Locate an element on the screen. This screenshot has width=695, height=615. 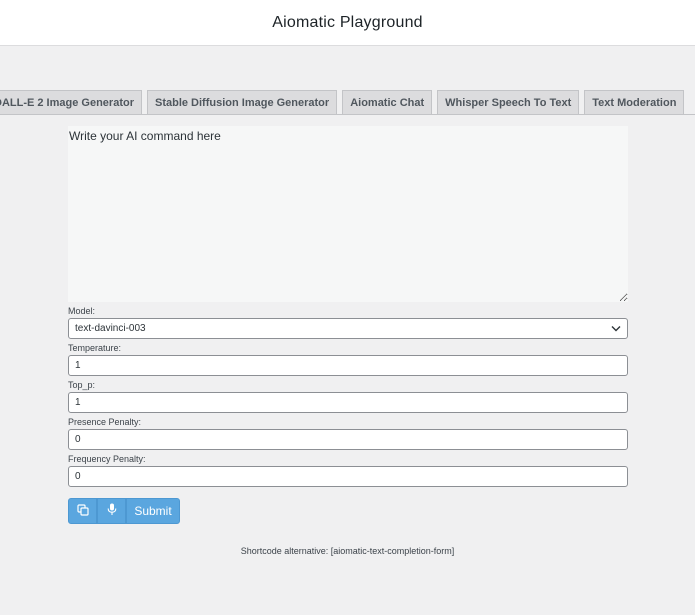
tab-text-moderation: Text Moderation is located at coordinates (634, 102).